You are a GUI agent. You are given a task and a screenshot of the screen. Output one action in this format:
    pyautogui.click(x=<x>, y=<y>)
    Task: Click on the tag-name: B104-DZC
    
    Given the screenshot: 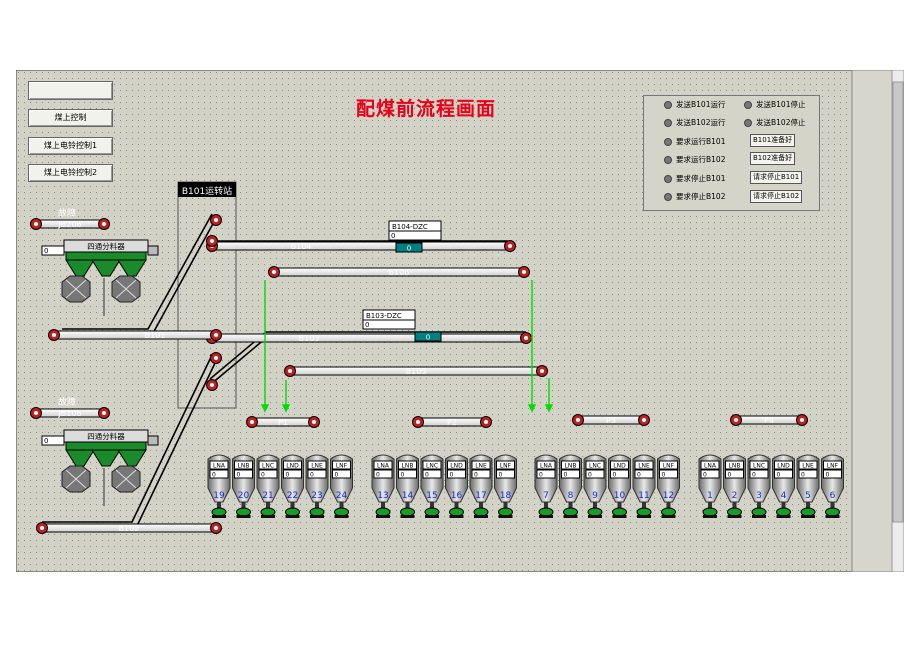 What is the action you would take?
    pyautogui.click(x=410, y=227)
    